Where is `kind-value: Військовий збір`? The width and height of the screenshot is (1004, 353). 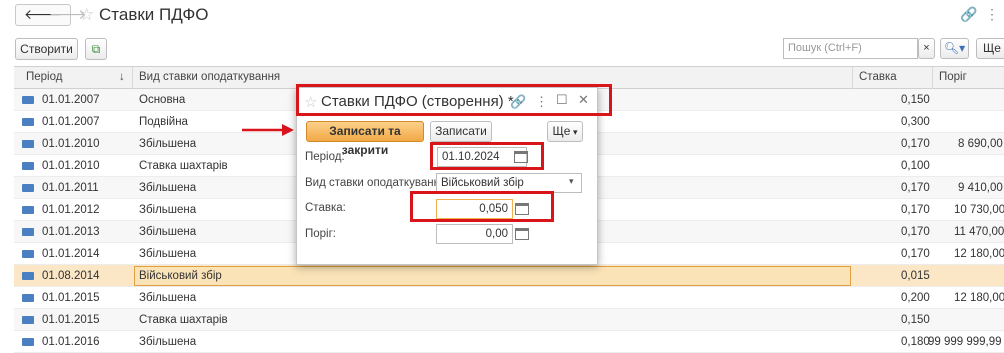
kind-value: Військовий збір is located at coordinates (482, 183).